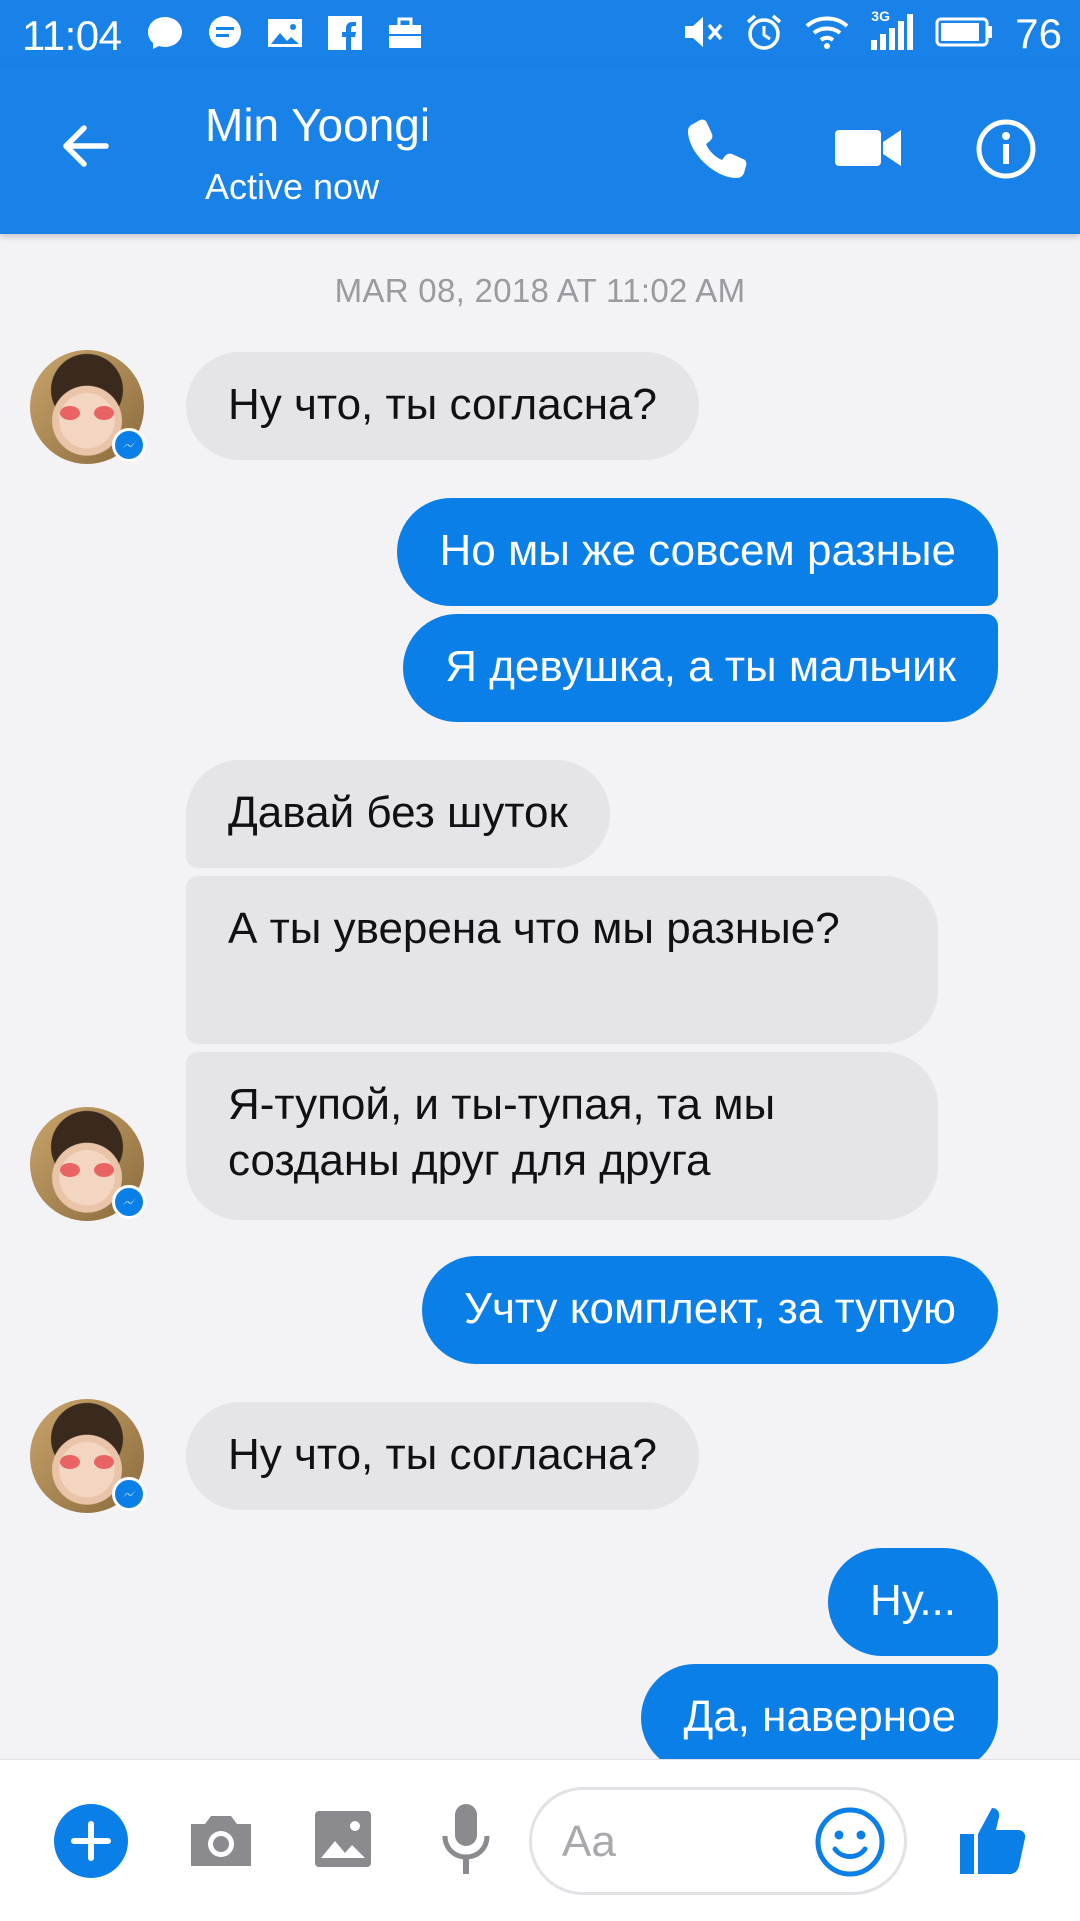 The height and width of the screenshot is (1921, 1080). Describe the element at coordinates (540, 290) in the screenshot. I see `conversation-timestamp: MAR 08, 2018 AT 11:02 AM` at that location.